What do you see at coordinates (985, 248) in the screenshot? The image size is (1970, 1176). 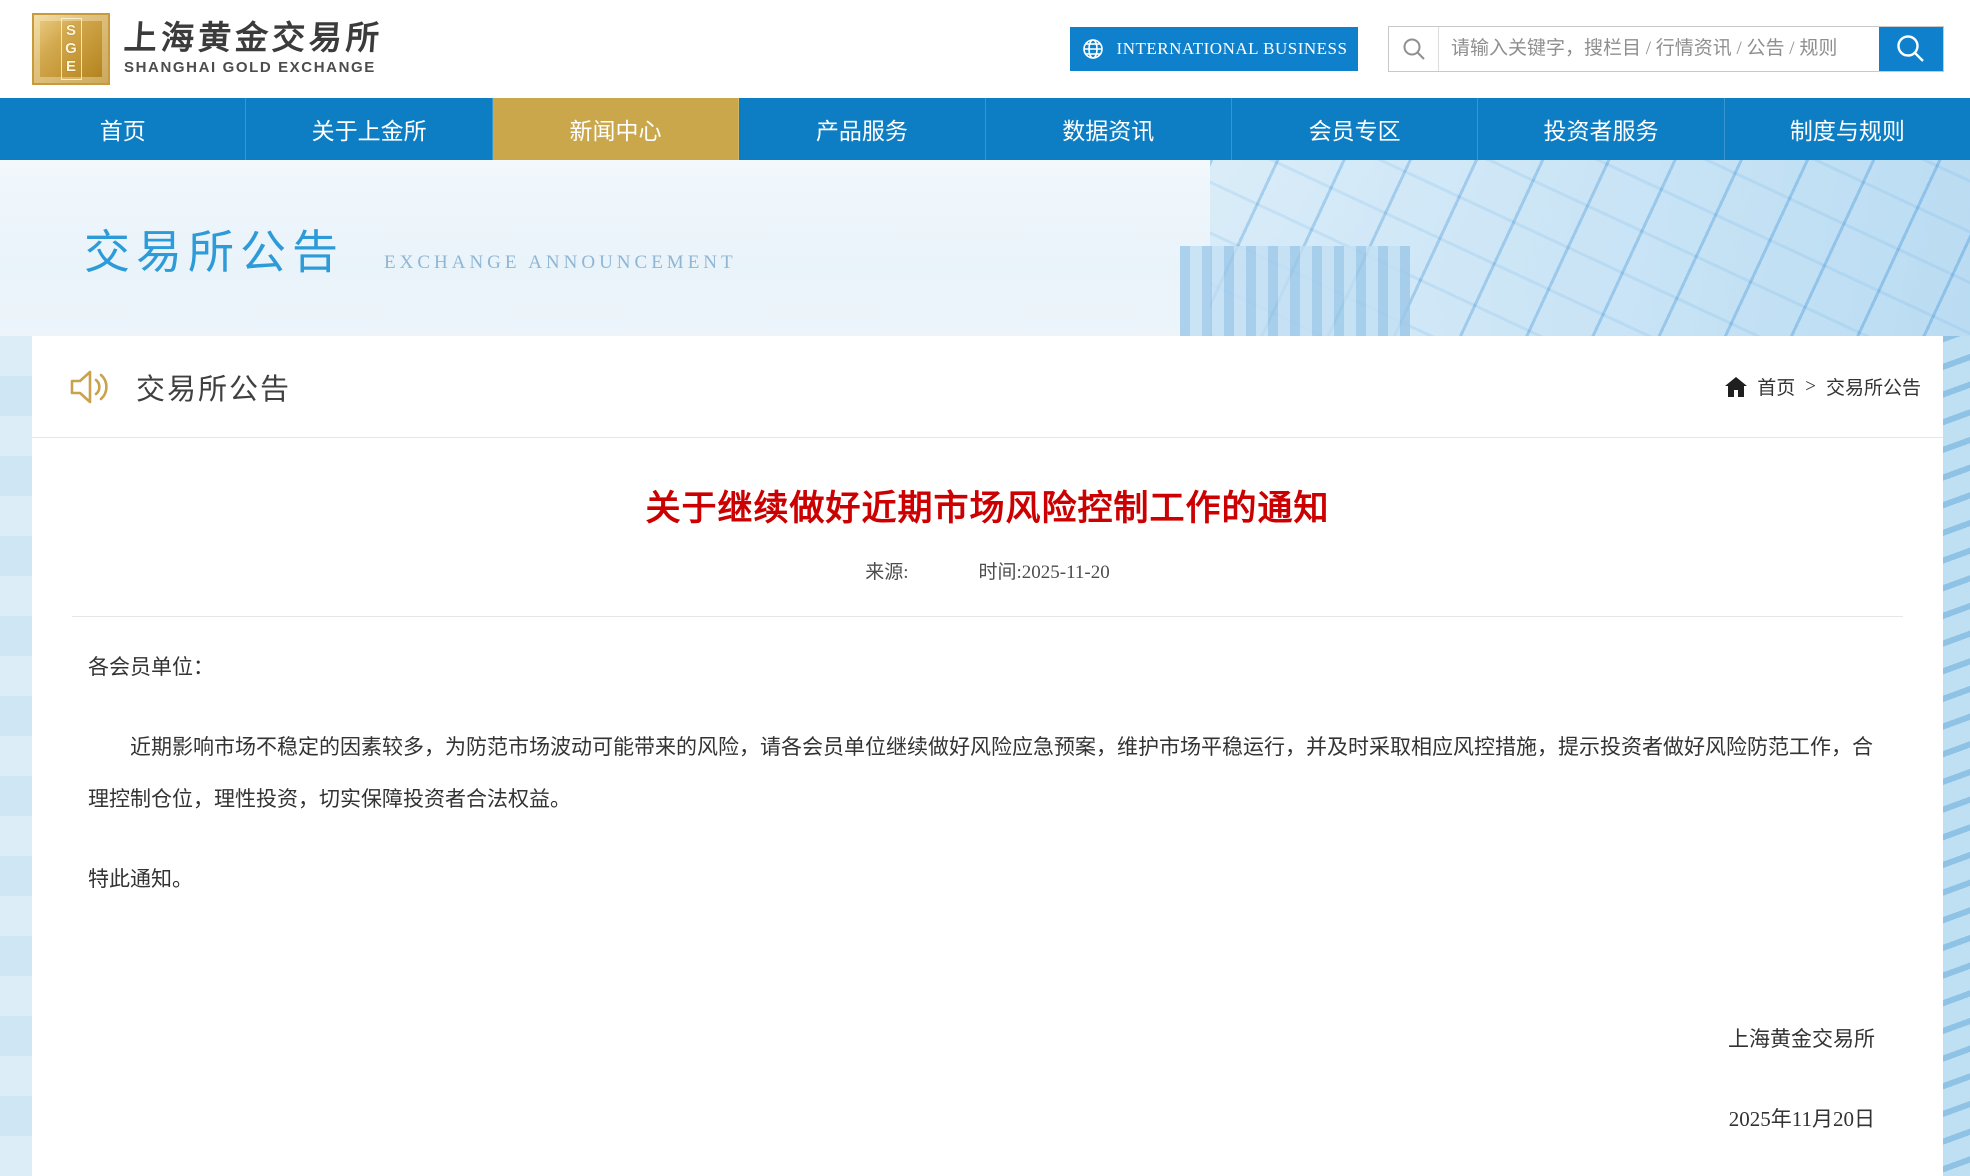 I see `banner: 交易所公告 EXCHANGE ANNOUNCEMENT` at bounding box center [985, 248].